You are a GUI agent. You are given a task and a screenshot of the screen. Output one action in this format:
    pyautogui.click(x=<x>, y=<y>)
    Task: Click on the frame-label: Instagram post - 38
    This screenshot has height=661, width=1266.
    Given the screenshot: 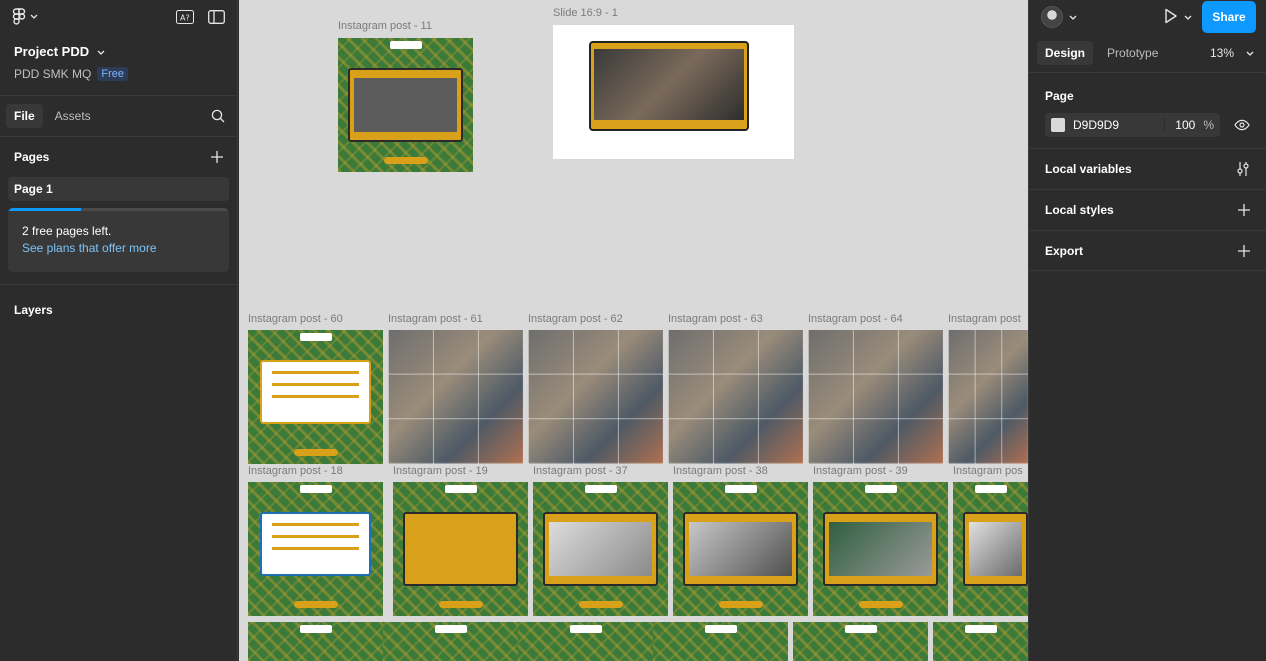 What is the action you would take?
    pyautogui.click(x=720, y=471)
    